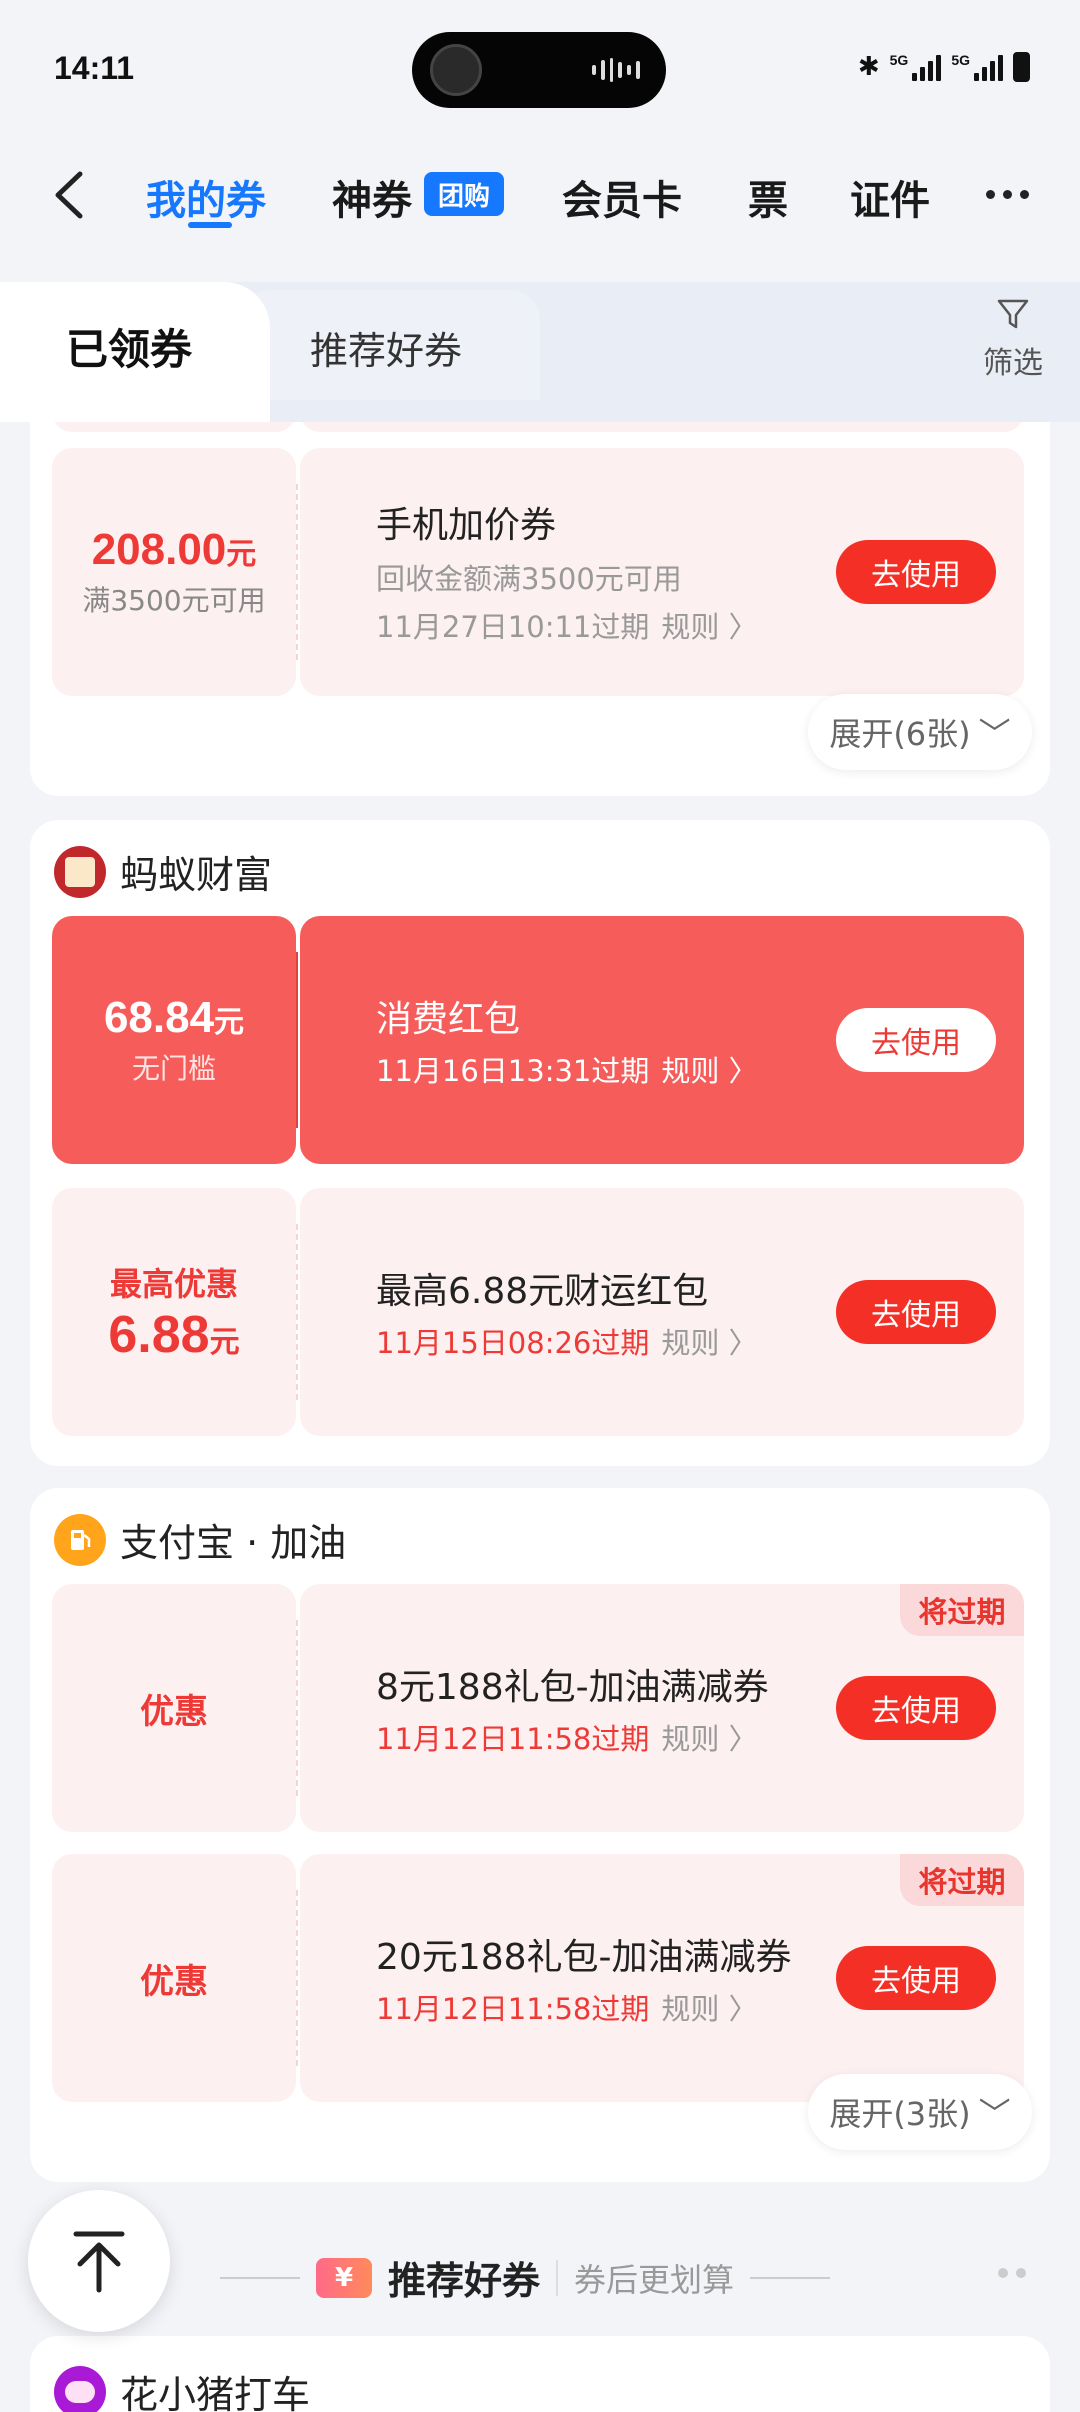 Image resolution: width=1080 pixels, height=2412 pixels. I want to click on coupon-info-panel: 手机加价券 回收金额满3500元可用 11月27日10:11过期 规则 〉 去使用, so click(662, 572).